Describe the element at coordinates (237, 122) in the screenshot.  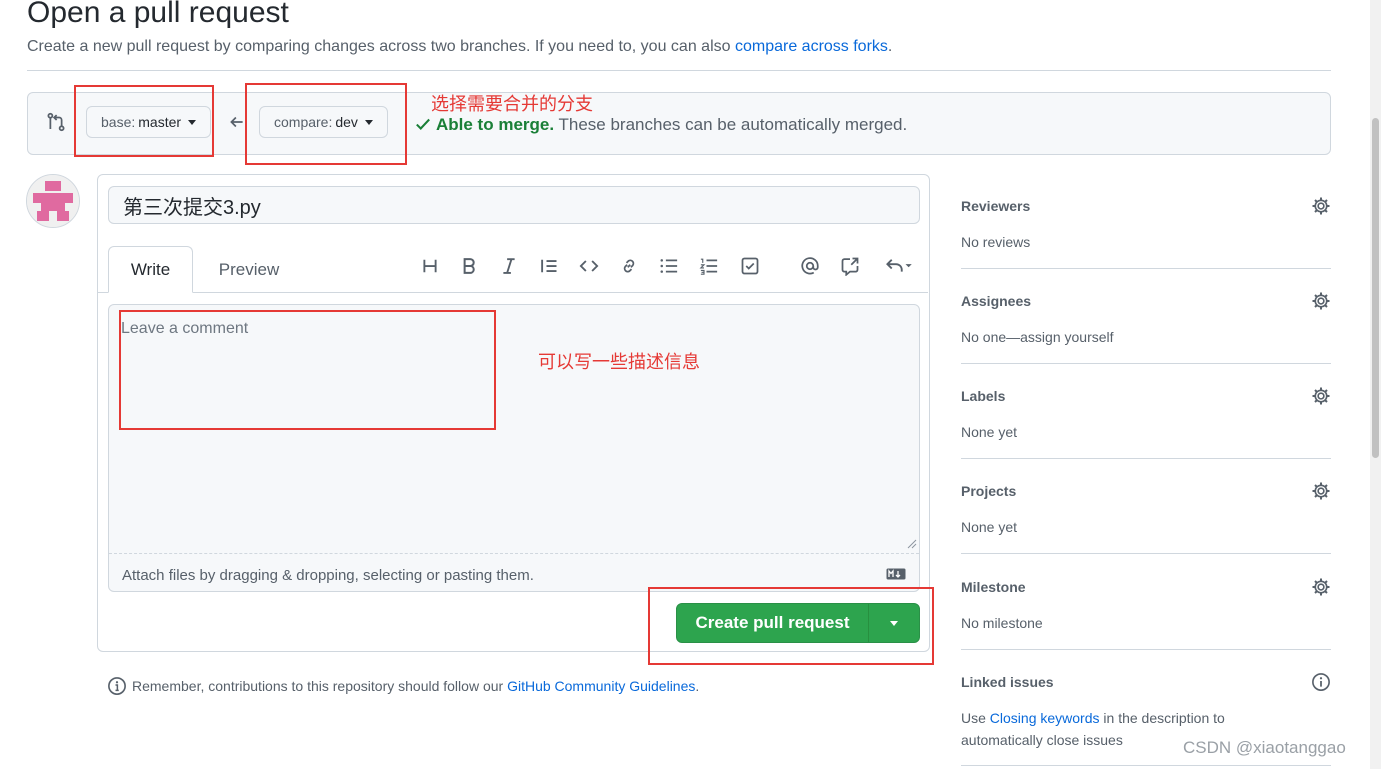
I see `arrow-left-icon` at that location.